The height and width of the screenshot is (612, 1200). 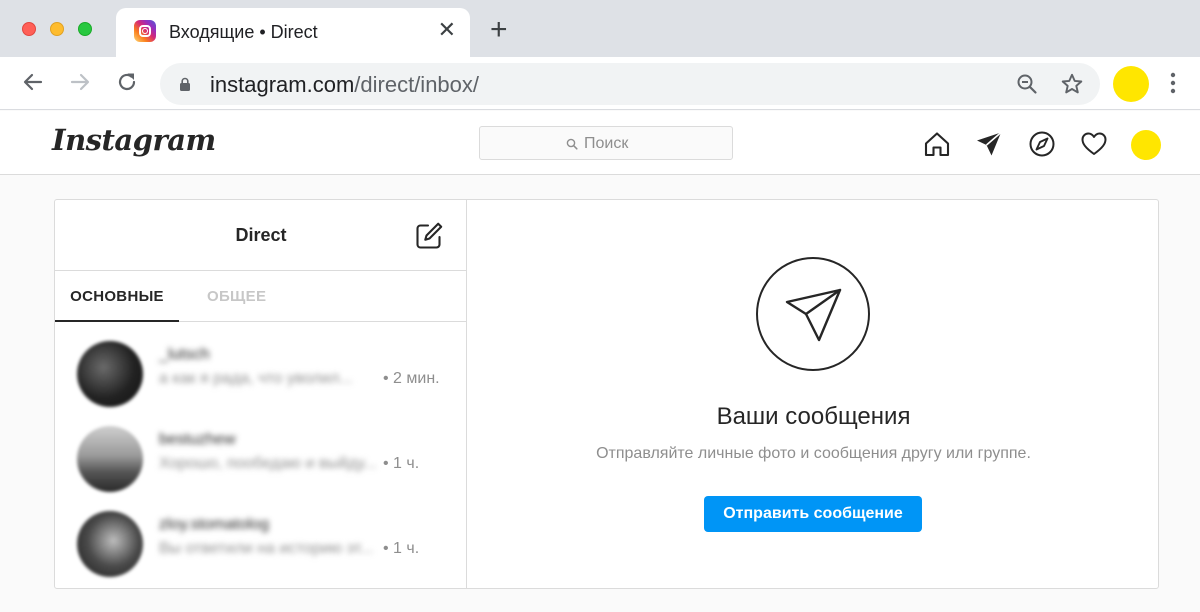 I want to click on kebab-menu-icon, so click(x=1173, y=83).